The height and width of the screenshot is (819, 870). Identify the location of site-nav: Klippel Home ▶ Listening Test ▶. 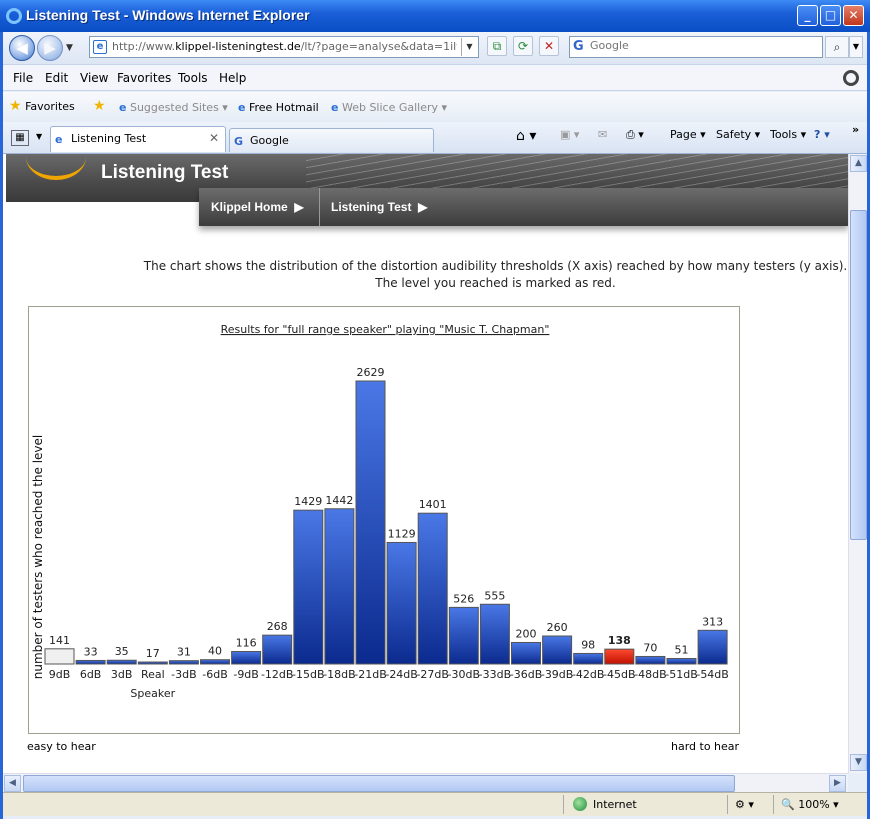
(523, 207).